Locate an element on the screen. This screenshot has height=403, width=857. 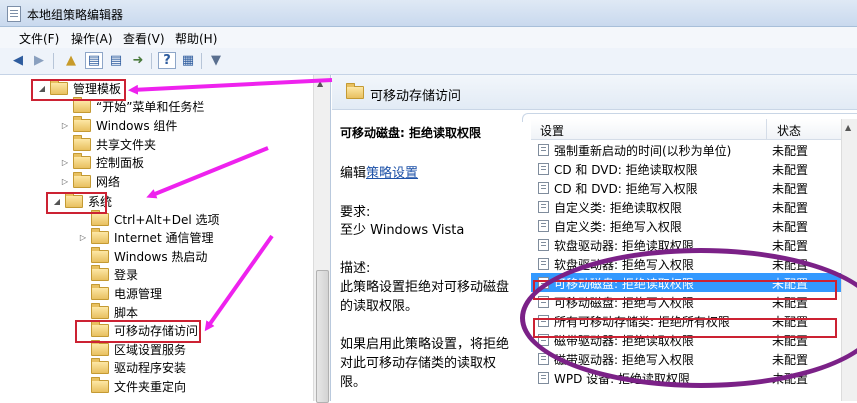
setting-name: 强制重新启动的时间(以秒为单位) is located at coordinates (643, 151).